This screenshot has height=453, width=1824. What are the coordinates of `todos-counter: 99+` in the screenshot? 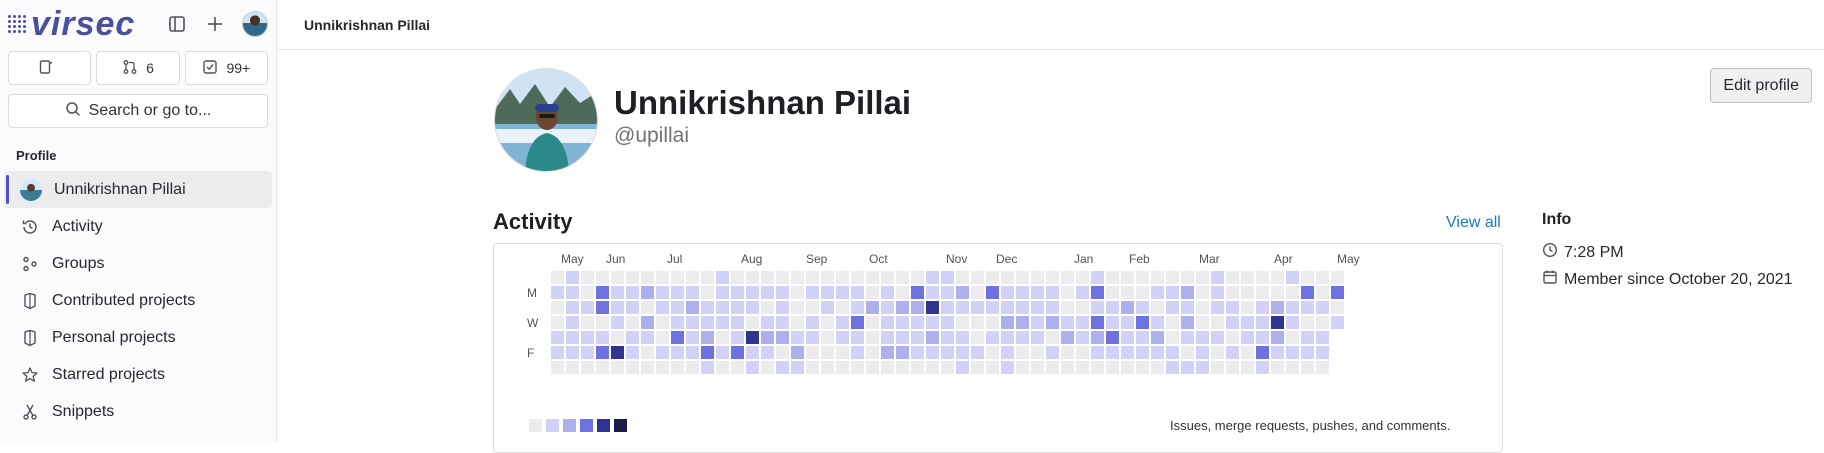 It's located at (226, 68).